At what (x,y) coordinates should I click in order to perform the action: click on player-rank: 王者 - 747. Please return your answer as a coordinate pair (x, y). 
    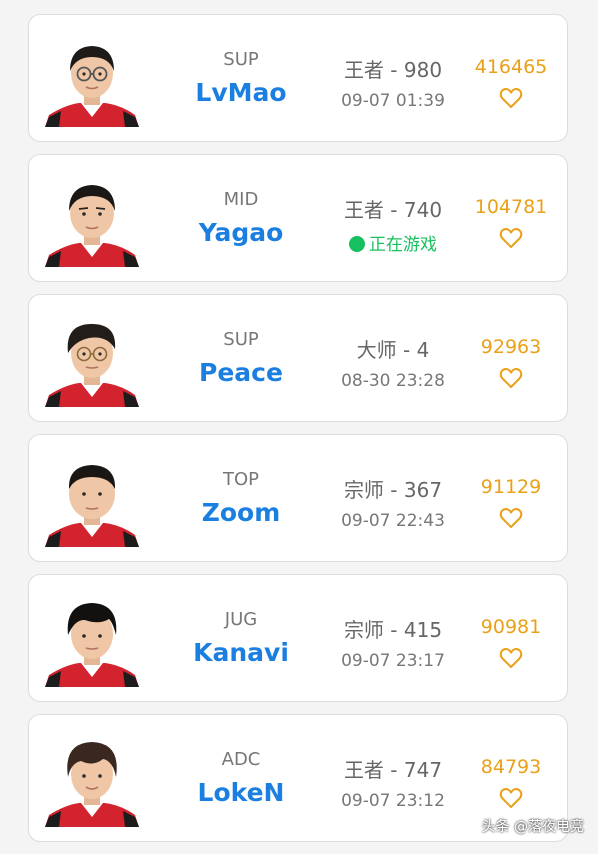
    Looking at the image, I should click on (393, 770).